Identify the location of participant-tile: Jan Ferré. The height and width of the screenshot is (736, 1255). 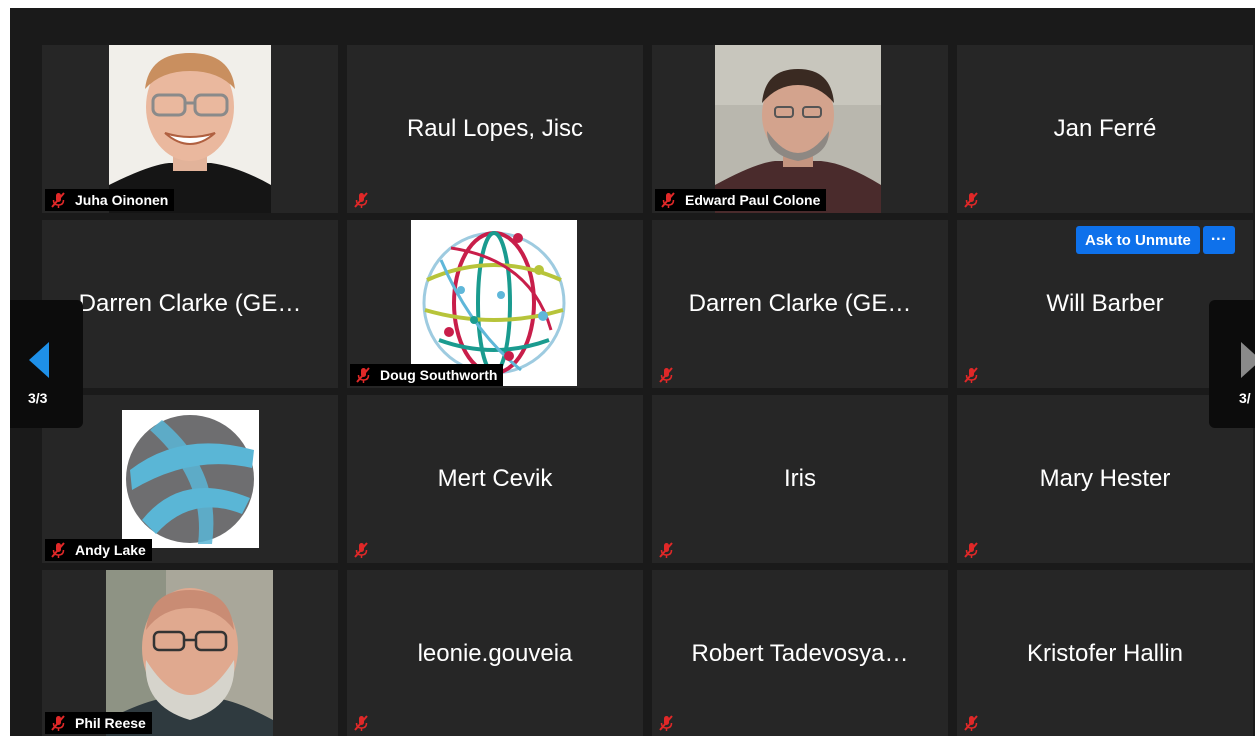
(1105, 129).